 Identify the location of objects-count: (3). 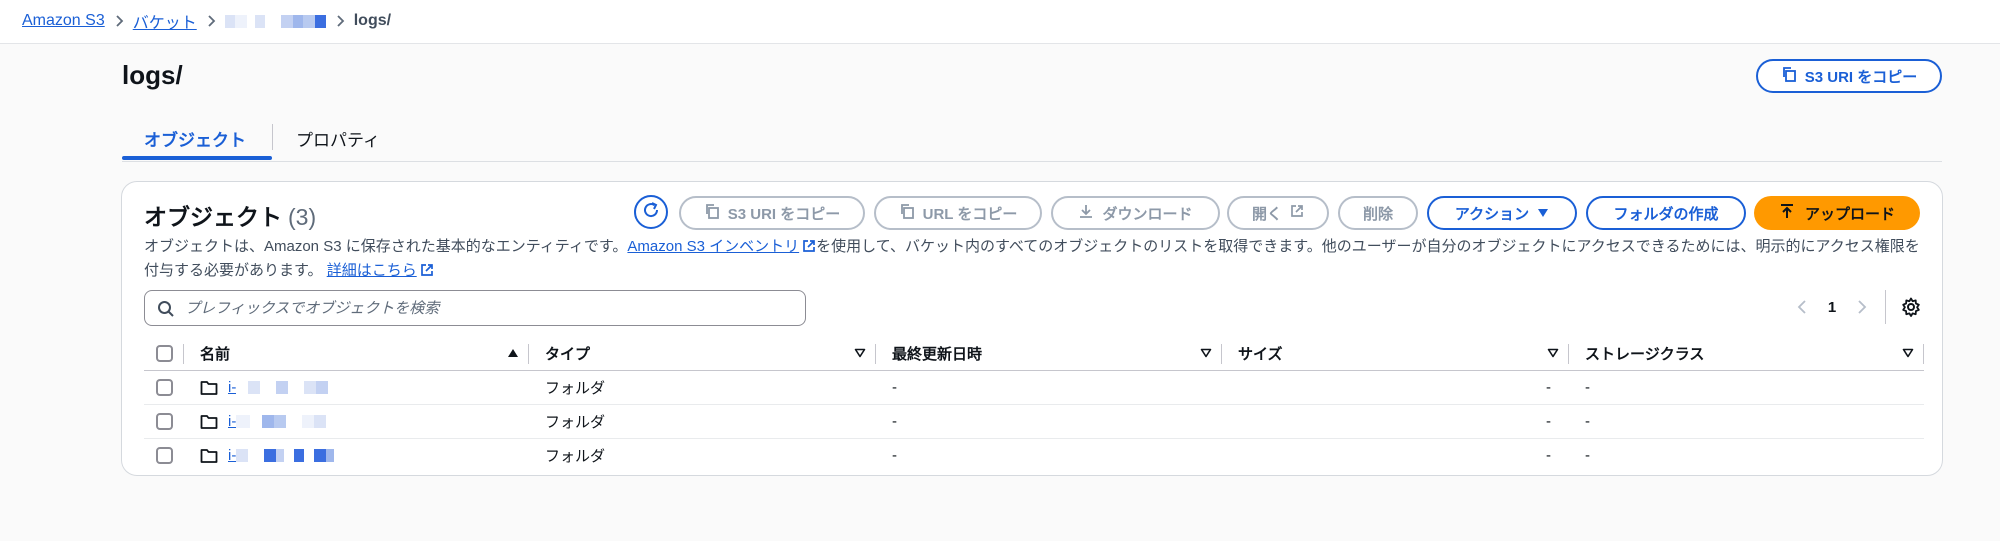
(302, 217).